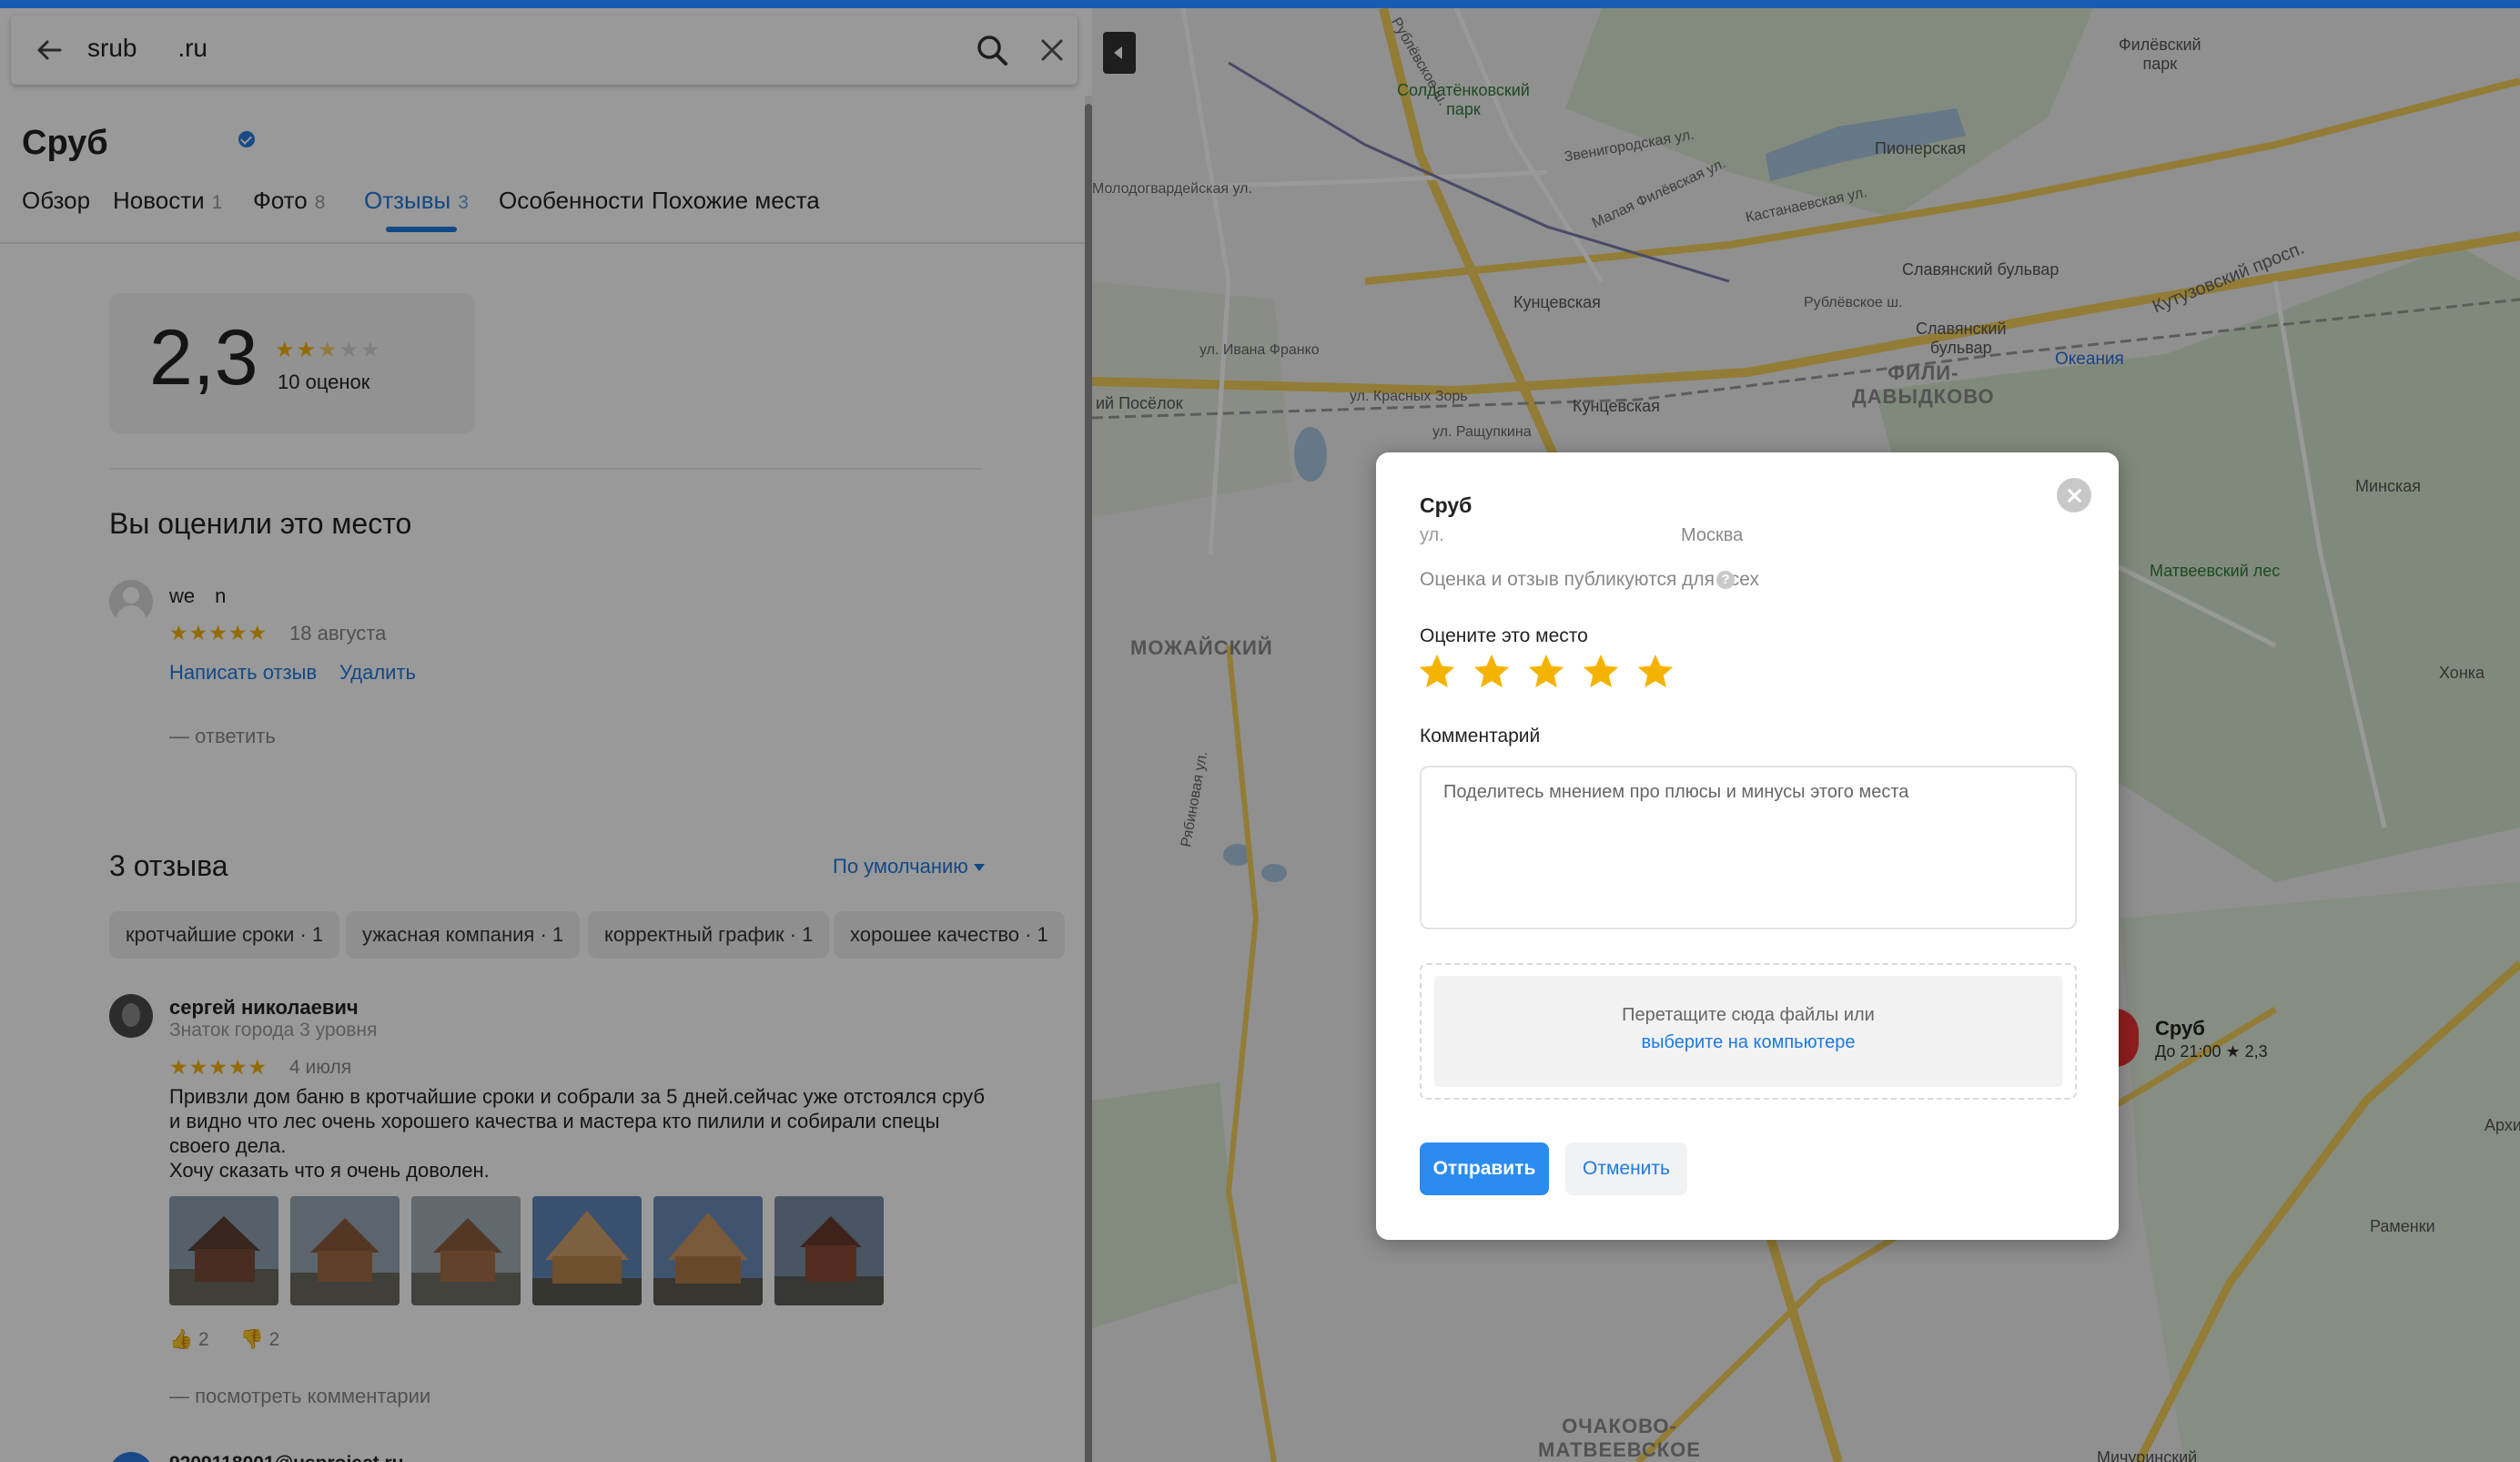  What do you see at coordinates (1748, 1042) in the screenshot?
I see `choose-file-link: выберите на компьютере` at bounding box center [1748, 1042].